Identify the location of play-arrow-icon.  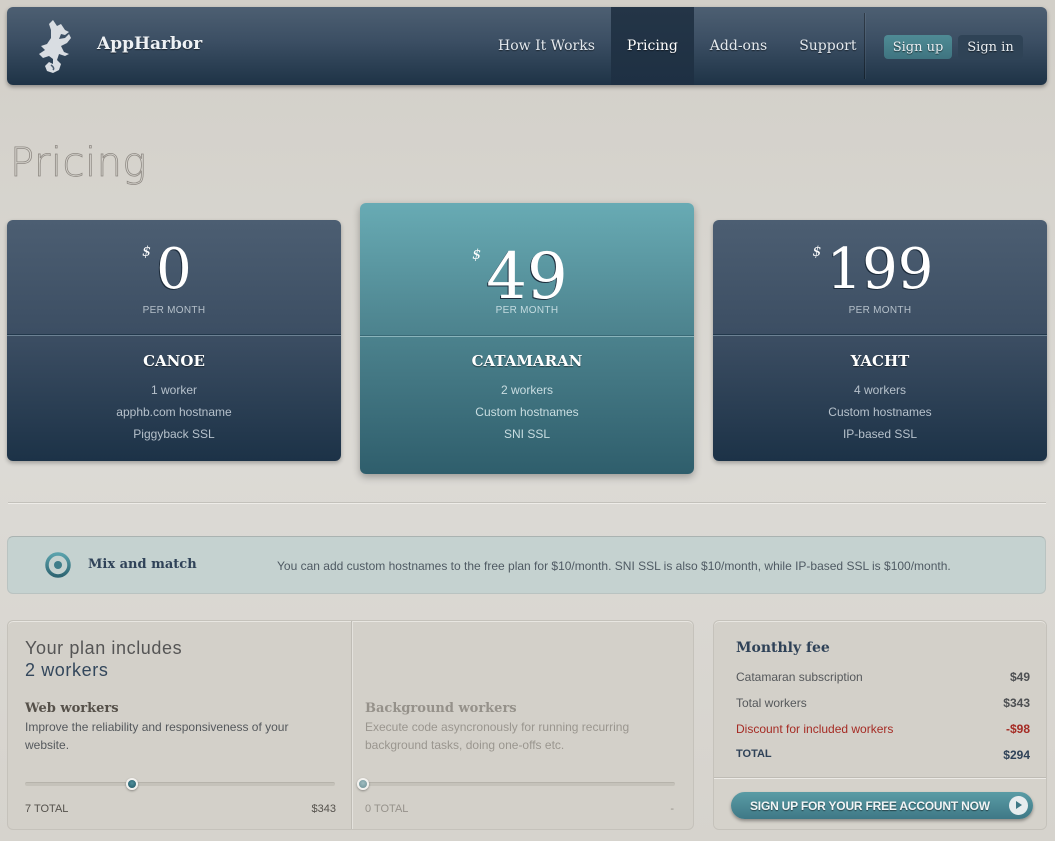
(1018, 805).